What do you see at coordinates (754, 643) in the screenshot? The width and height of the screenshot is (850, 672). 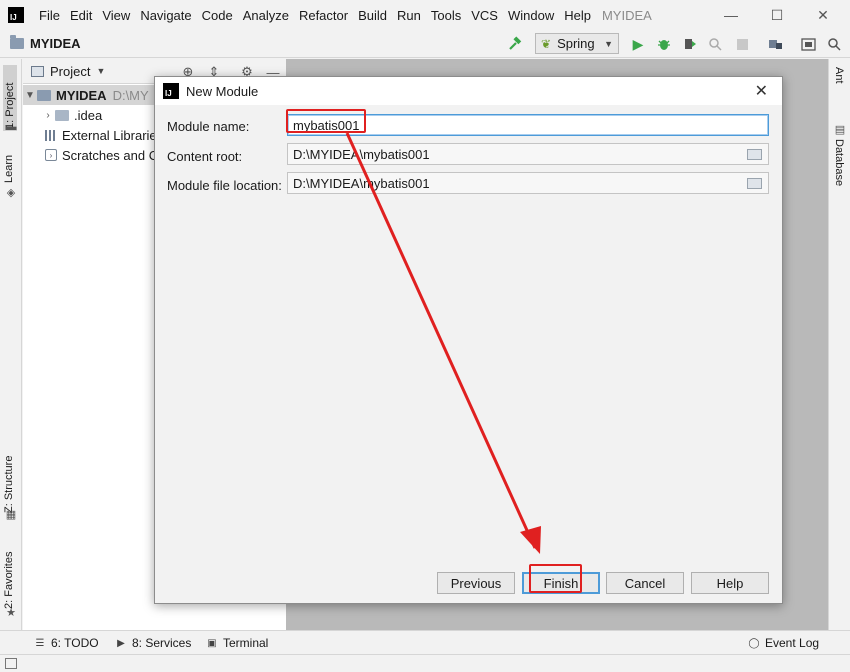 I see `event-log-icon: ◯` at bounding box center [754, 643].